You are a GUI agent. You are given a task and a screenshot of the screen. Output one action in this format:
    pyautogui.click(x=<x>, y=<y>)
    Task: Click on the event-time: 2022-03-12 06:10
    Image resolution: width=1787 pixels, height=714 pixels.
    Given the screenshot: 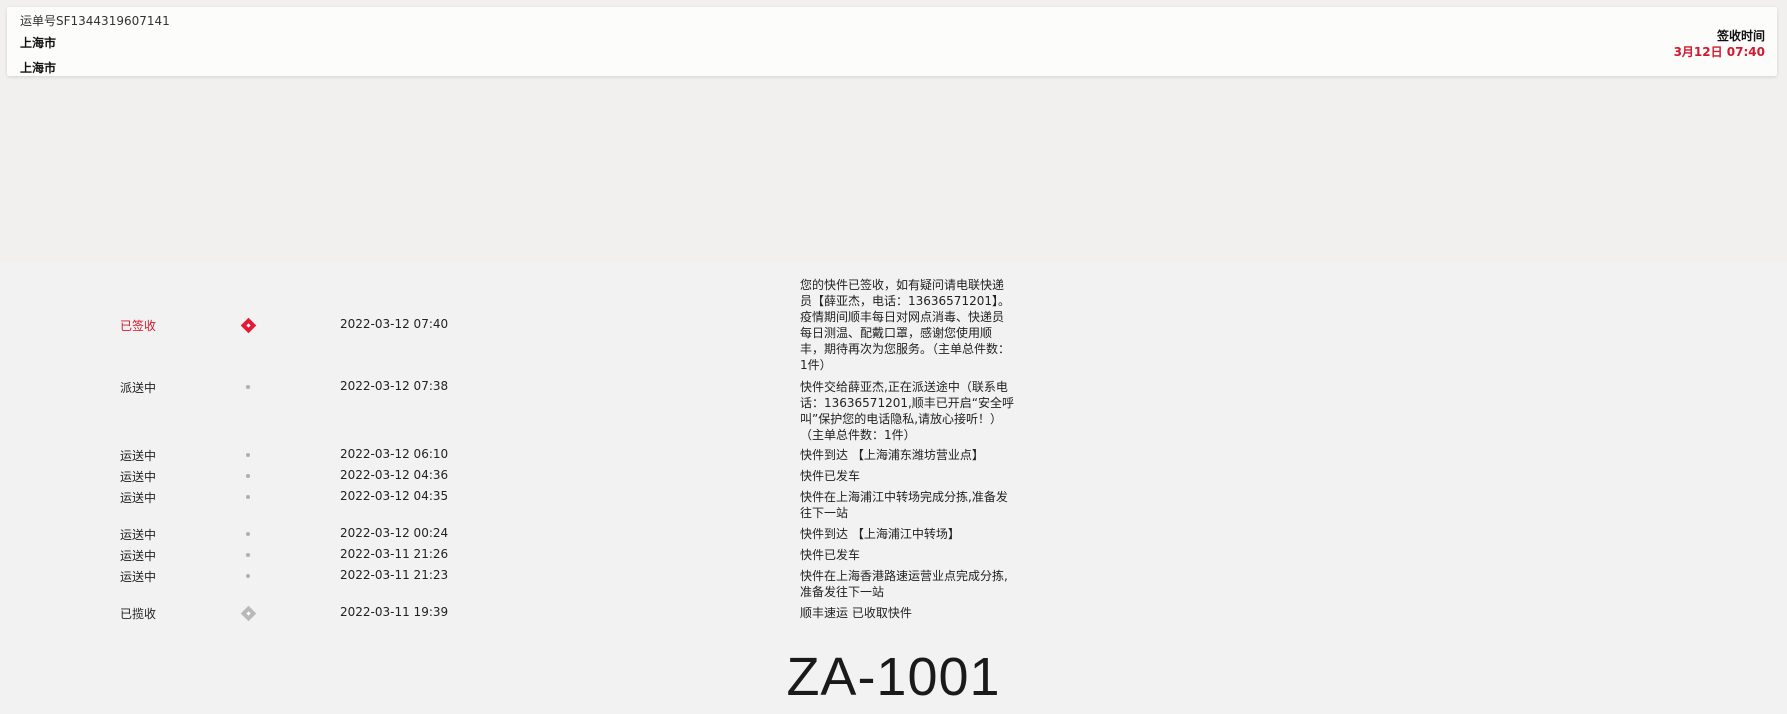 What is the action you would take?
    pyautogui.click(x=394, y=454)
    